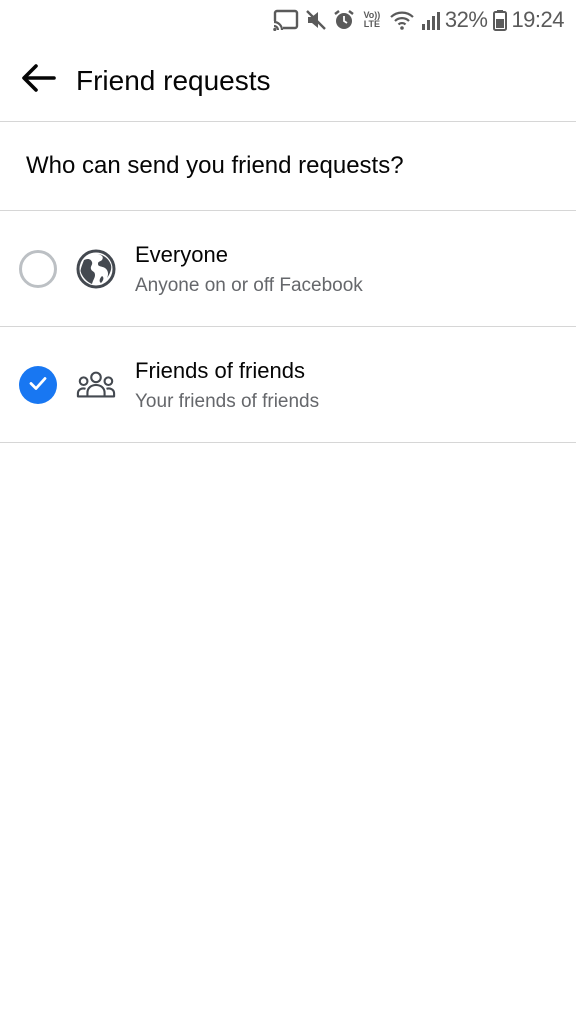 The width and height of the screenshot is (576, 1024). I want to click on alarm-icon, so click(344, 20).